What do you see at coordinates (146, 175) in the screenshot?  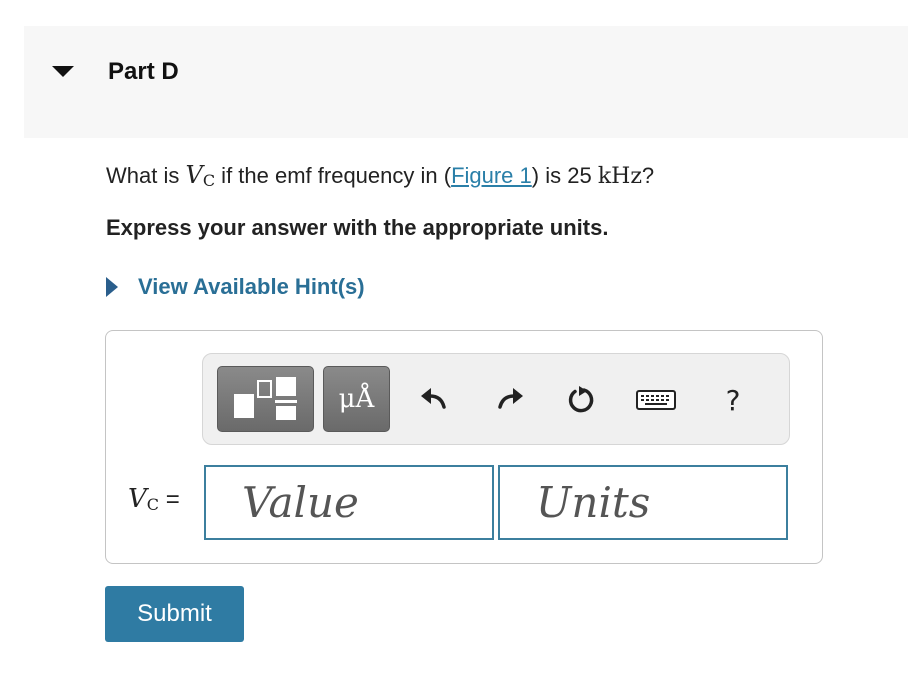 I see `question-prefix: What is` at bounding box center [146, 175].